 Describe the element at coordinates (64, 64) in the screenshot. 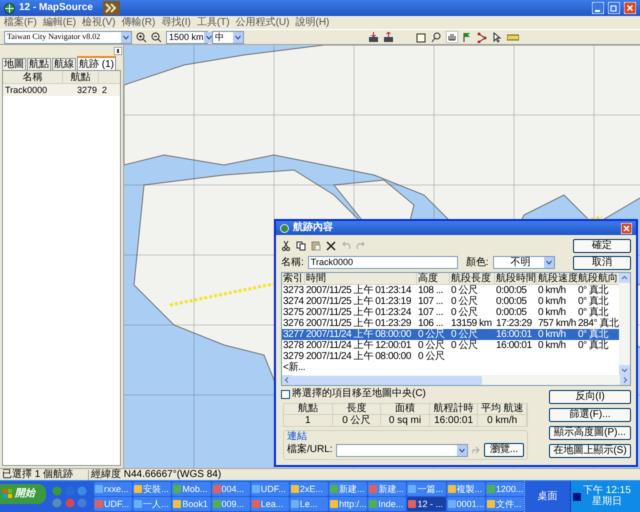

I see `tab: 航線` at that location.